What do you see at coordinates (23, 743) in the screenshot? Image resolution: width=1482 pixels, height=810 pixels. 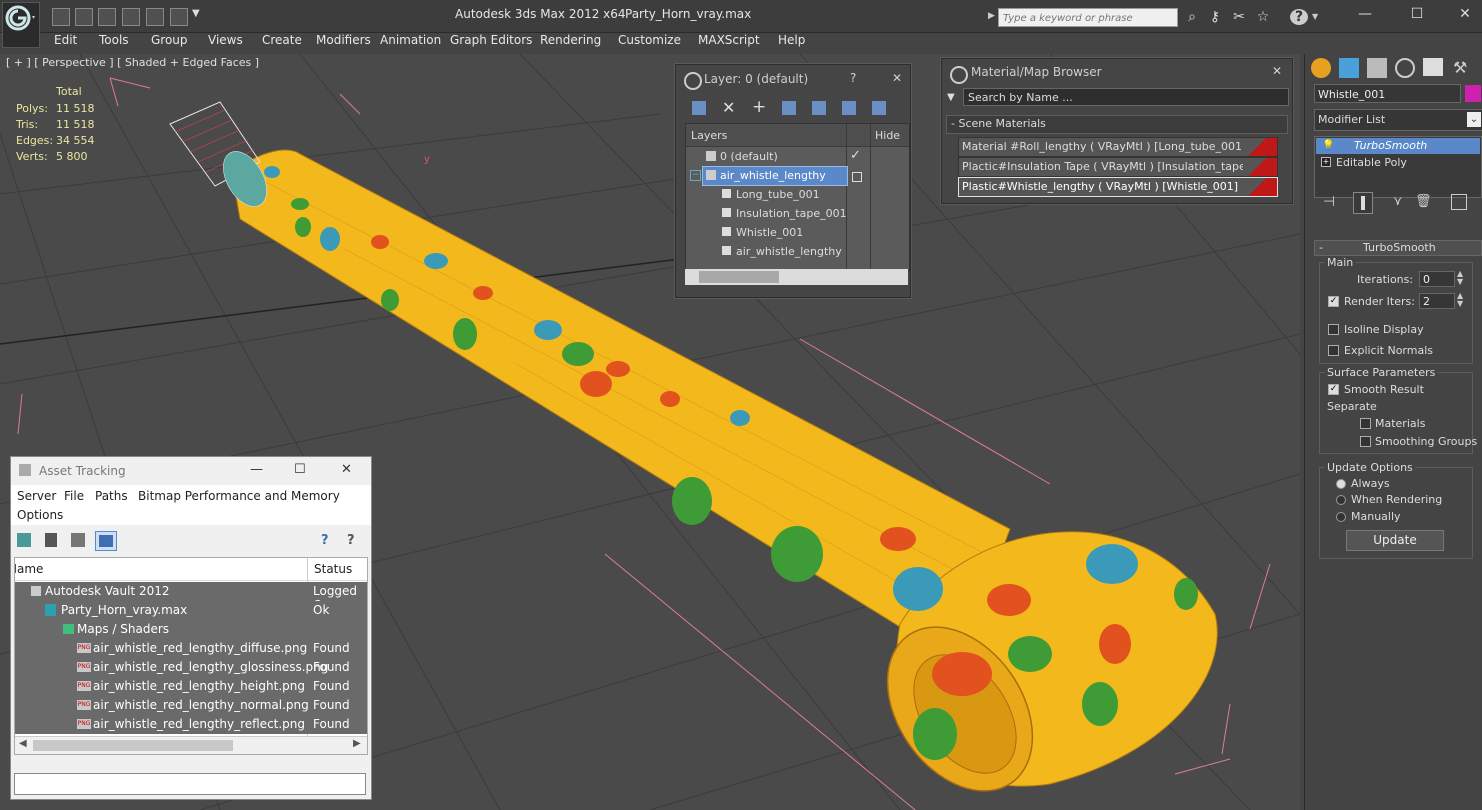 I see `scroll-left-icon: ◀` at bounding box center [23, 743].